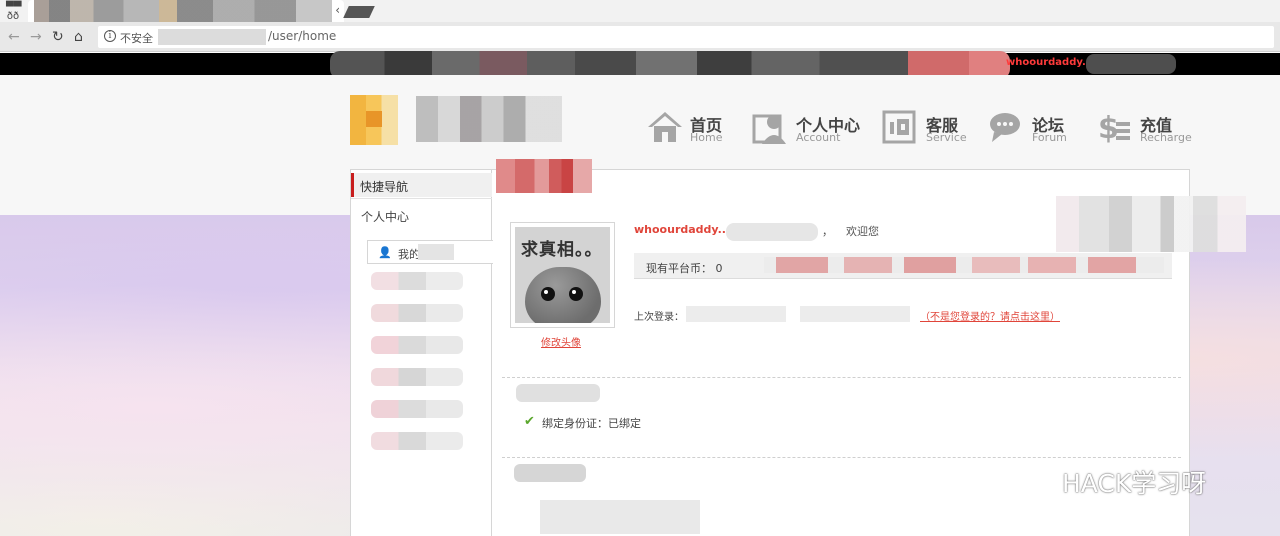  I want to click on forum-icon, so click(1005, 127).